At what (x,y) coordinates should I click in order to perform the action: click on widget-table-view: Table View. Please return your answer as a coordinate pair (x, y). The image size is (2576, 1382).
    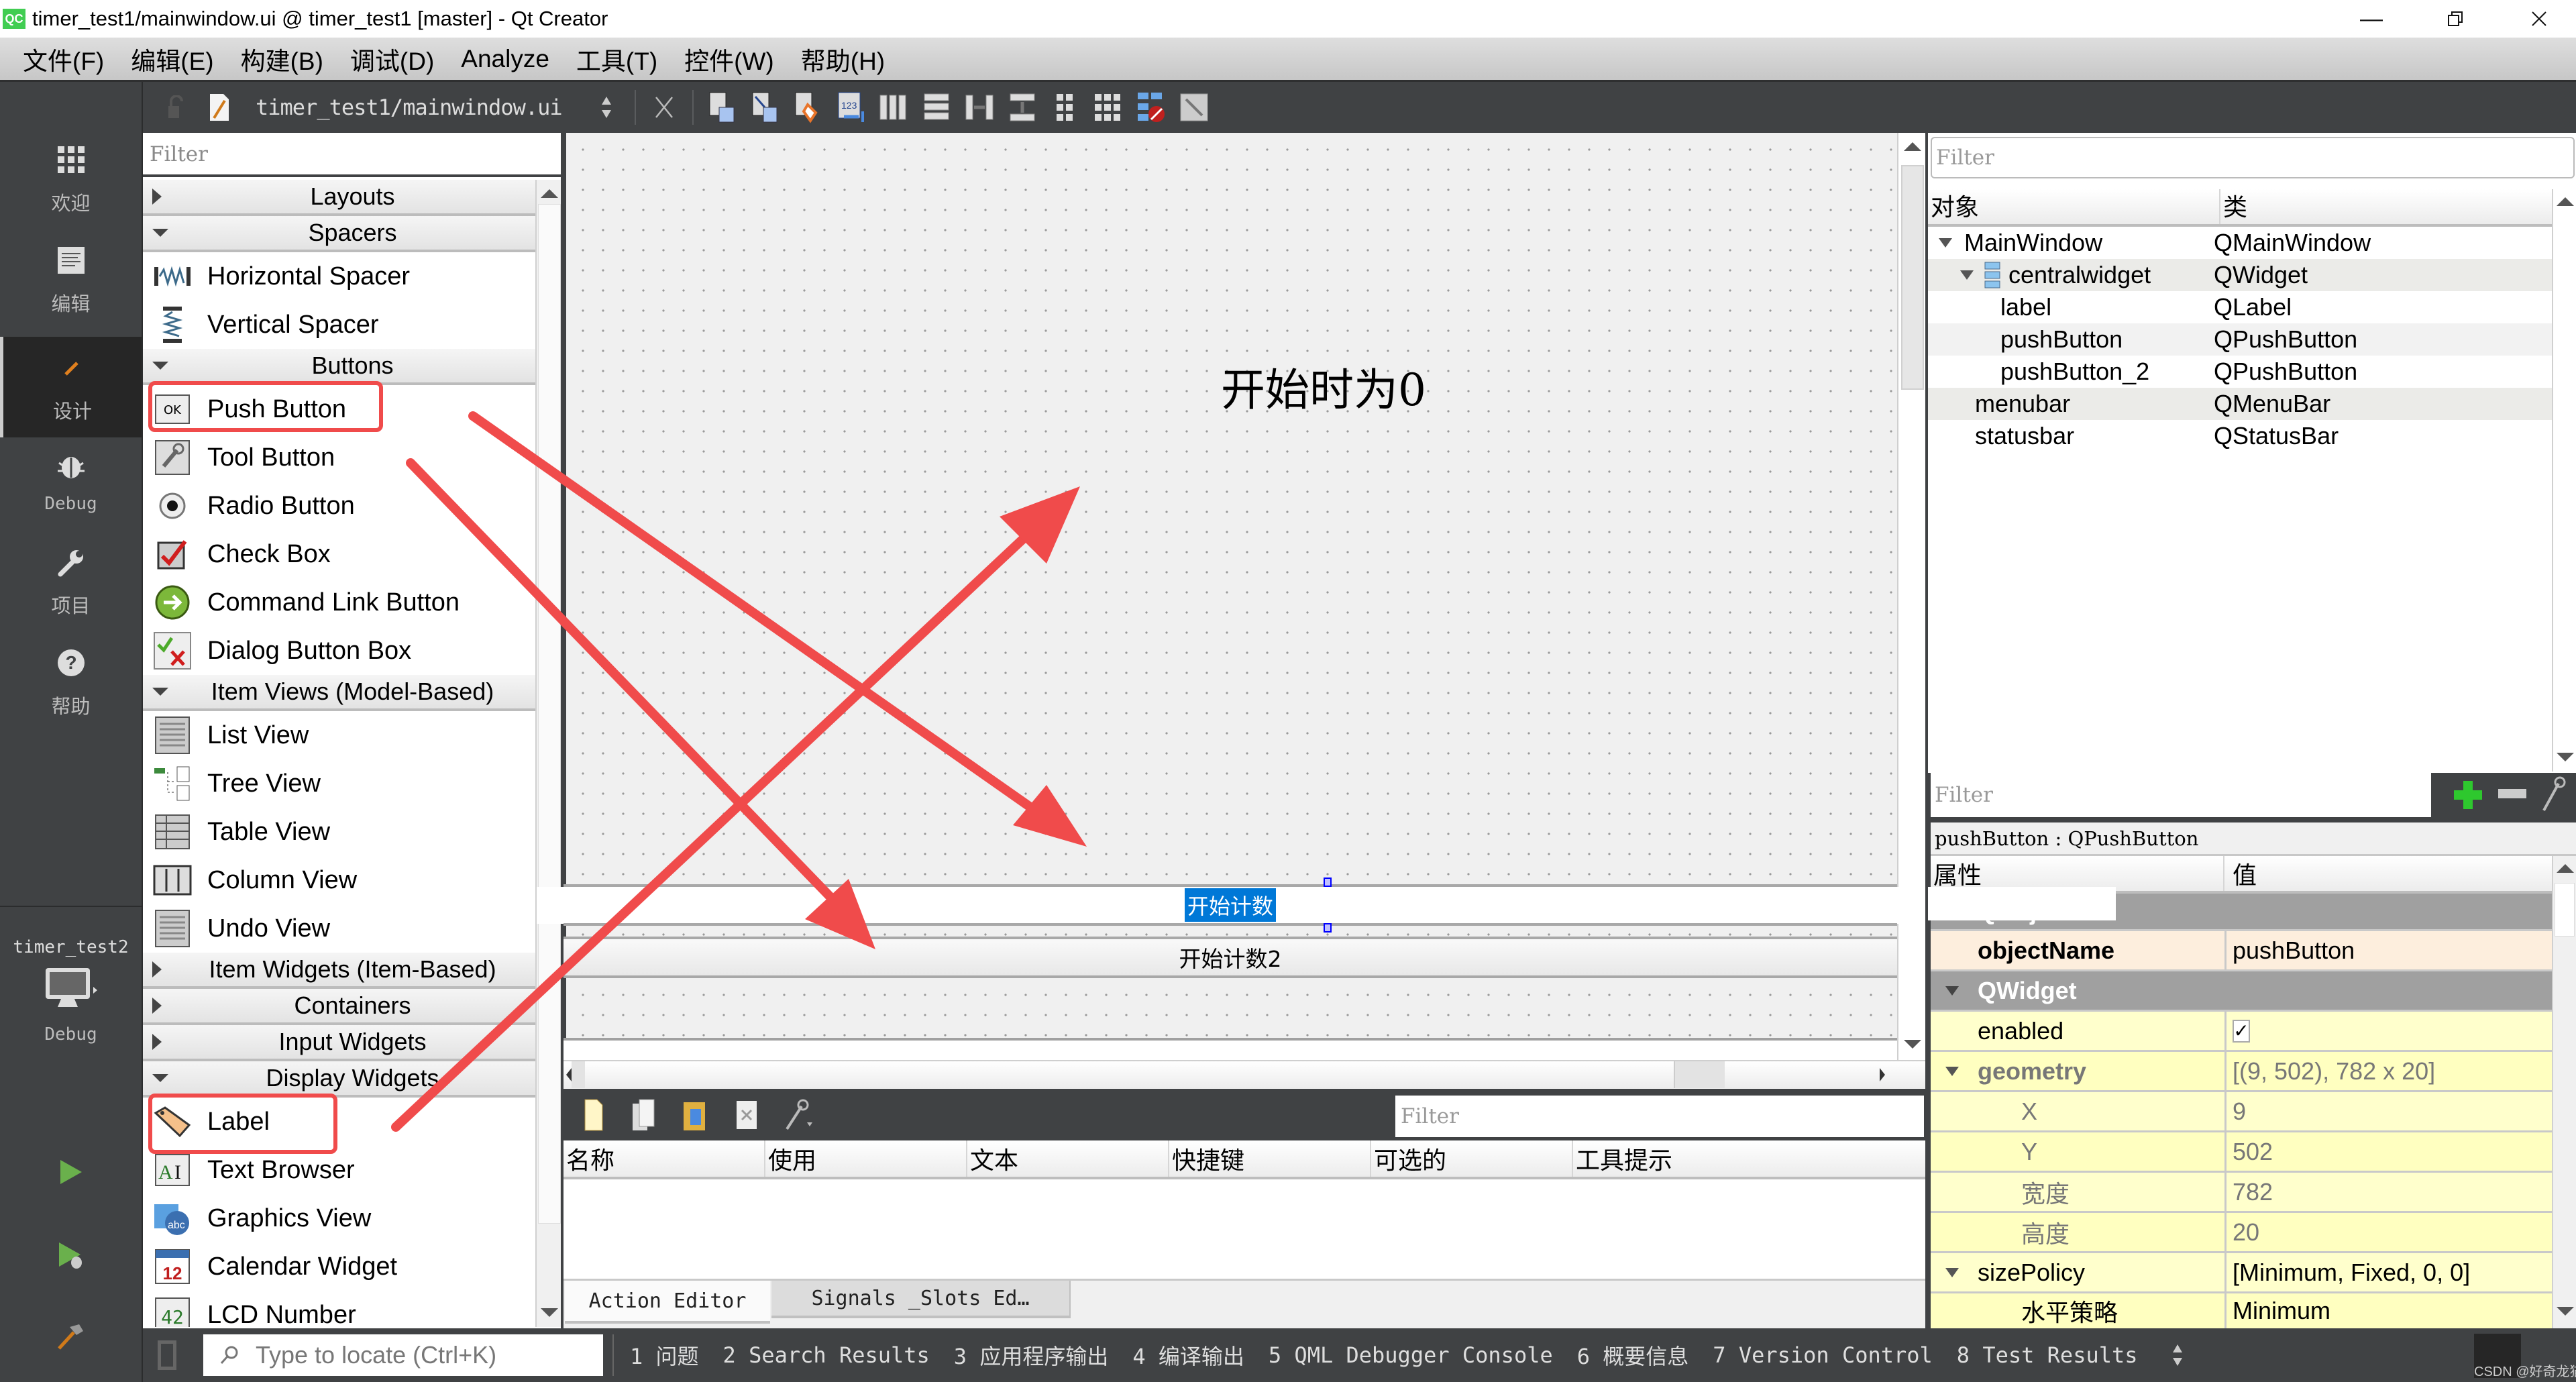
    Looking at the image, I should click on (339, 832).